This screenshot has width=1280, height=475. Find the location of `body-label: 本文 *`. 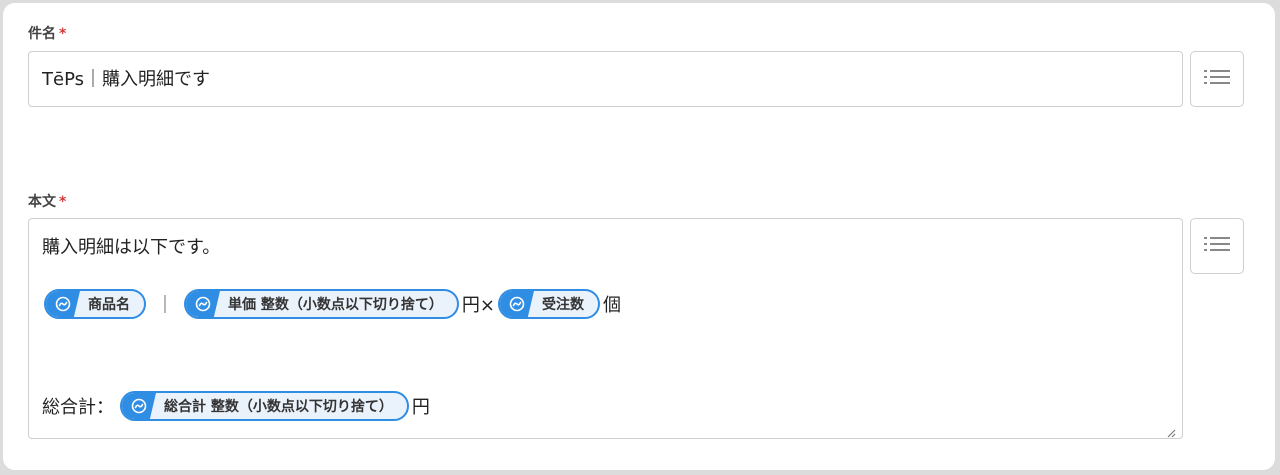

body-label: 本文 * is located at coordinates (47, 201).